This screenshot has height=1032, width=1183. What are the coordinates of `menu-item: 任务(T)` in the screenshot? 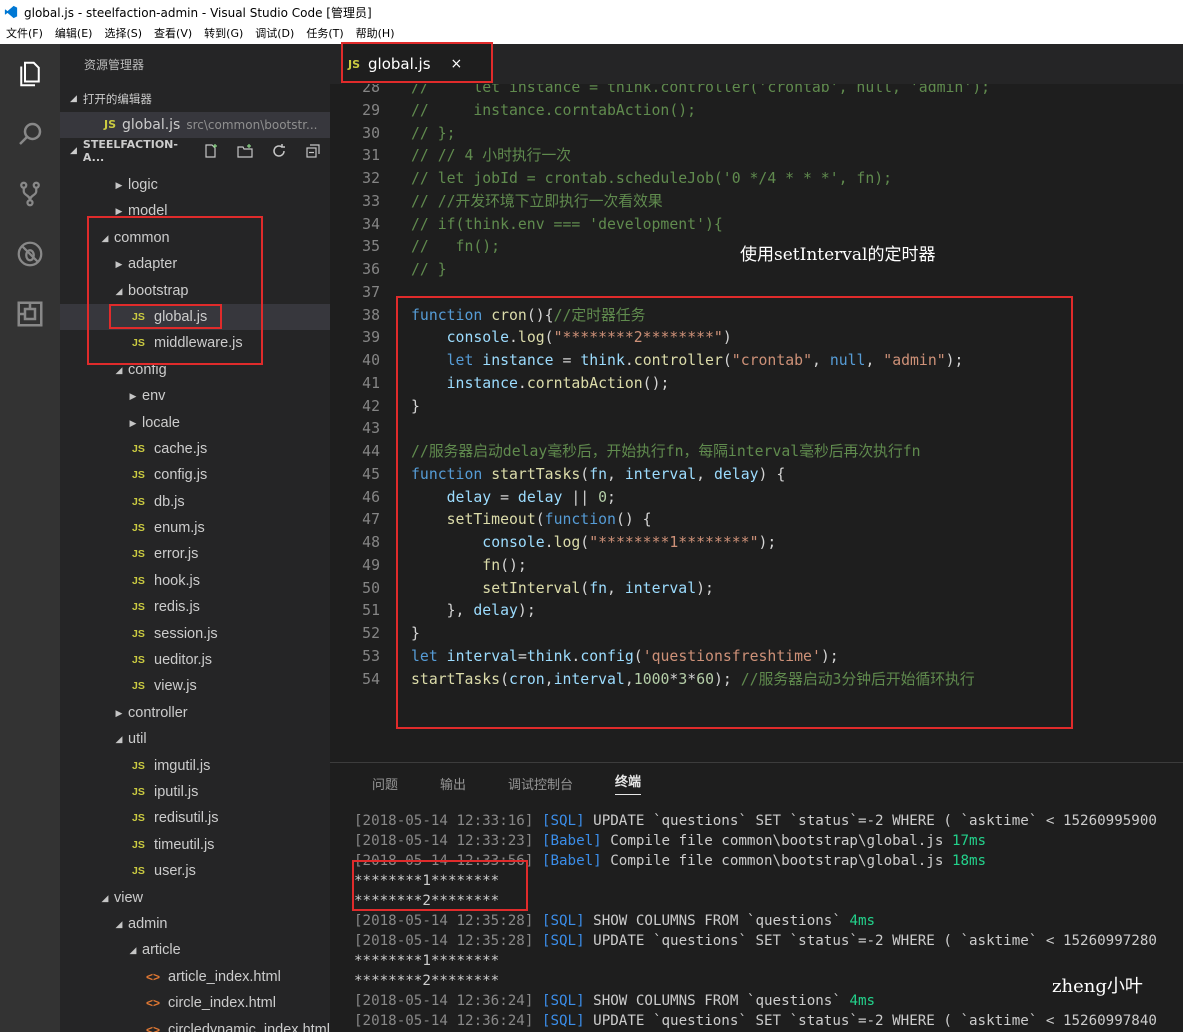 It's located at (324, 34).